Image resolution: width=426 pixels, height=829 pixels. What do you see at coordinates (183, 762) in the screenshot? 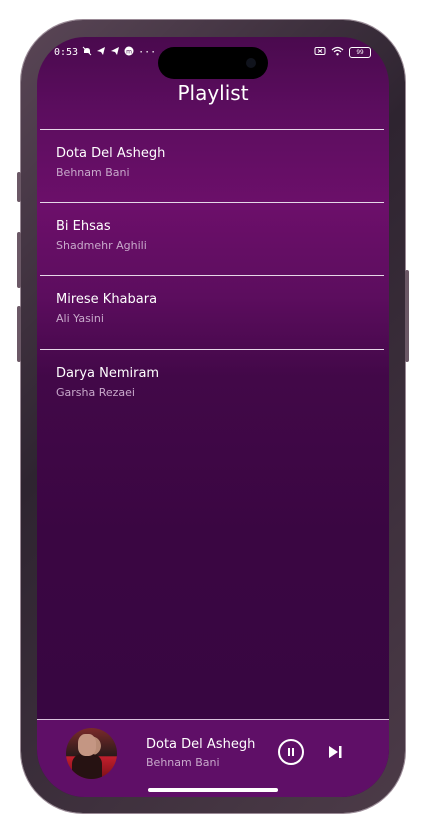
I see `now-playing-artist: Behnam Bani` at bounding box center [183, 762].